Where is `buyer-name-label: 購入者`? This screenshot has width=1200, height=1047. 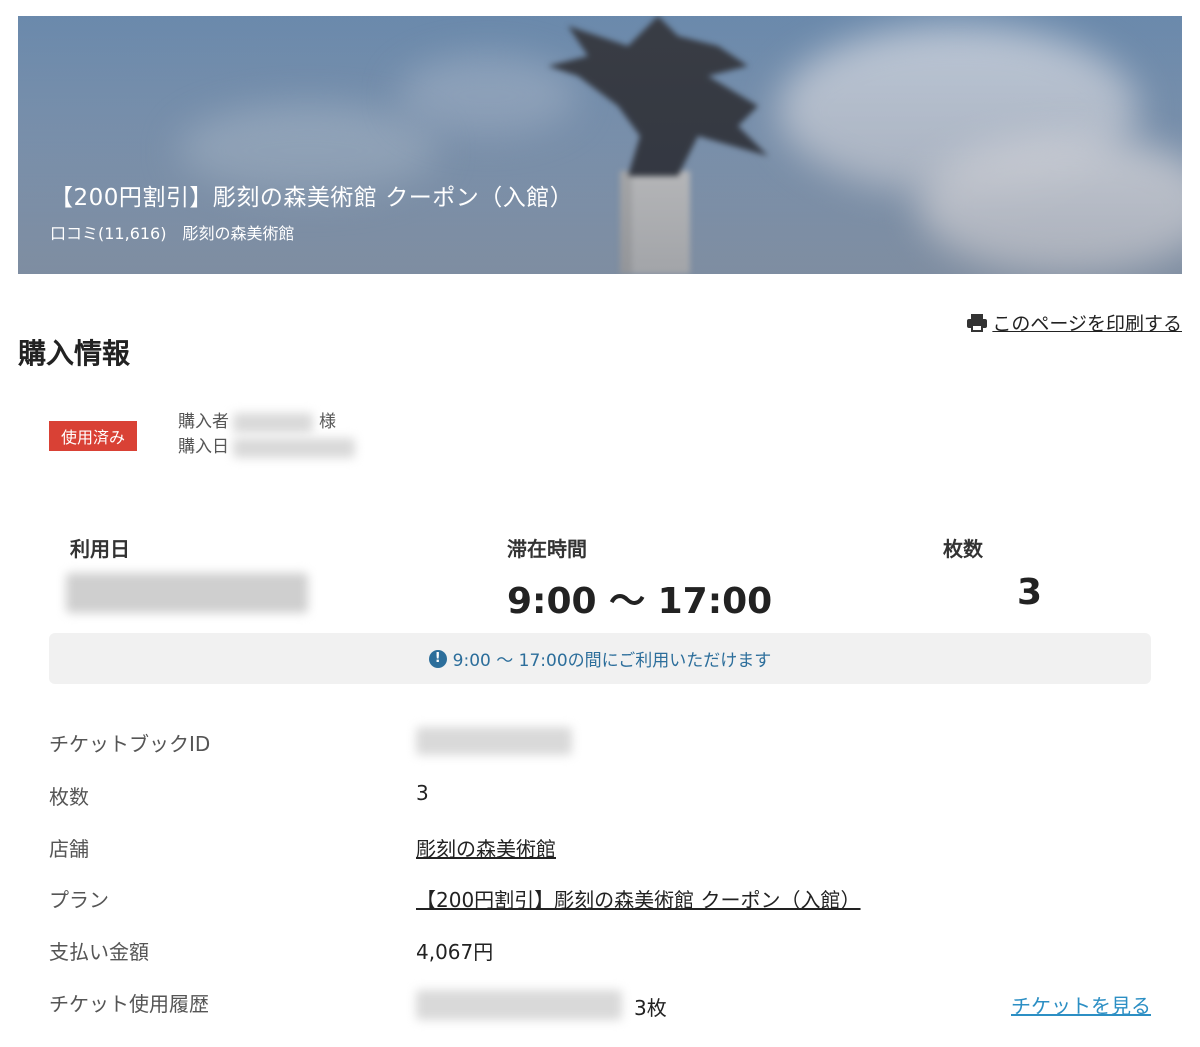 buyer-name-label: 購入者 is located at coordinates (203, 422).